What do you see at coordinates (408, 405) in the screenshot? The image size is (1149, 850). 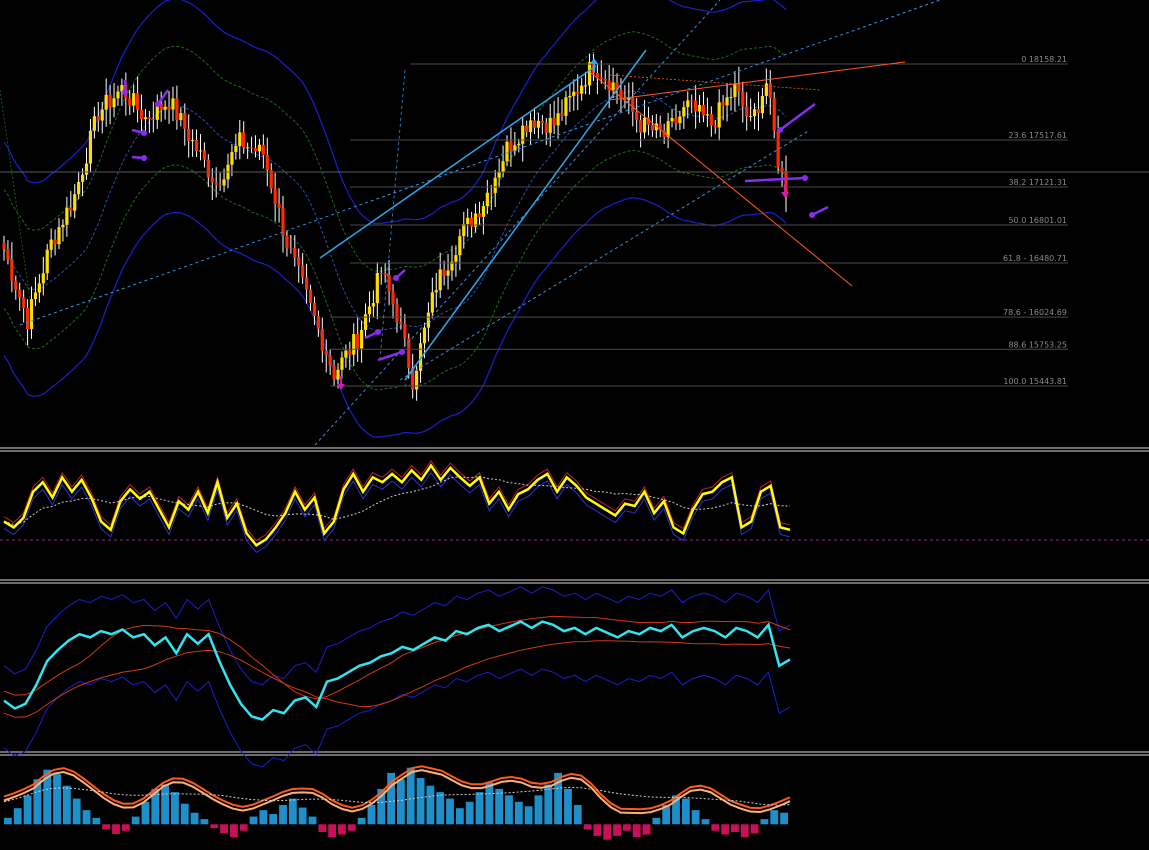 I see `wave-label-b: b` at bounding box center [408, 405].